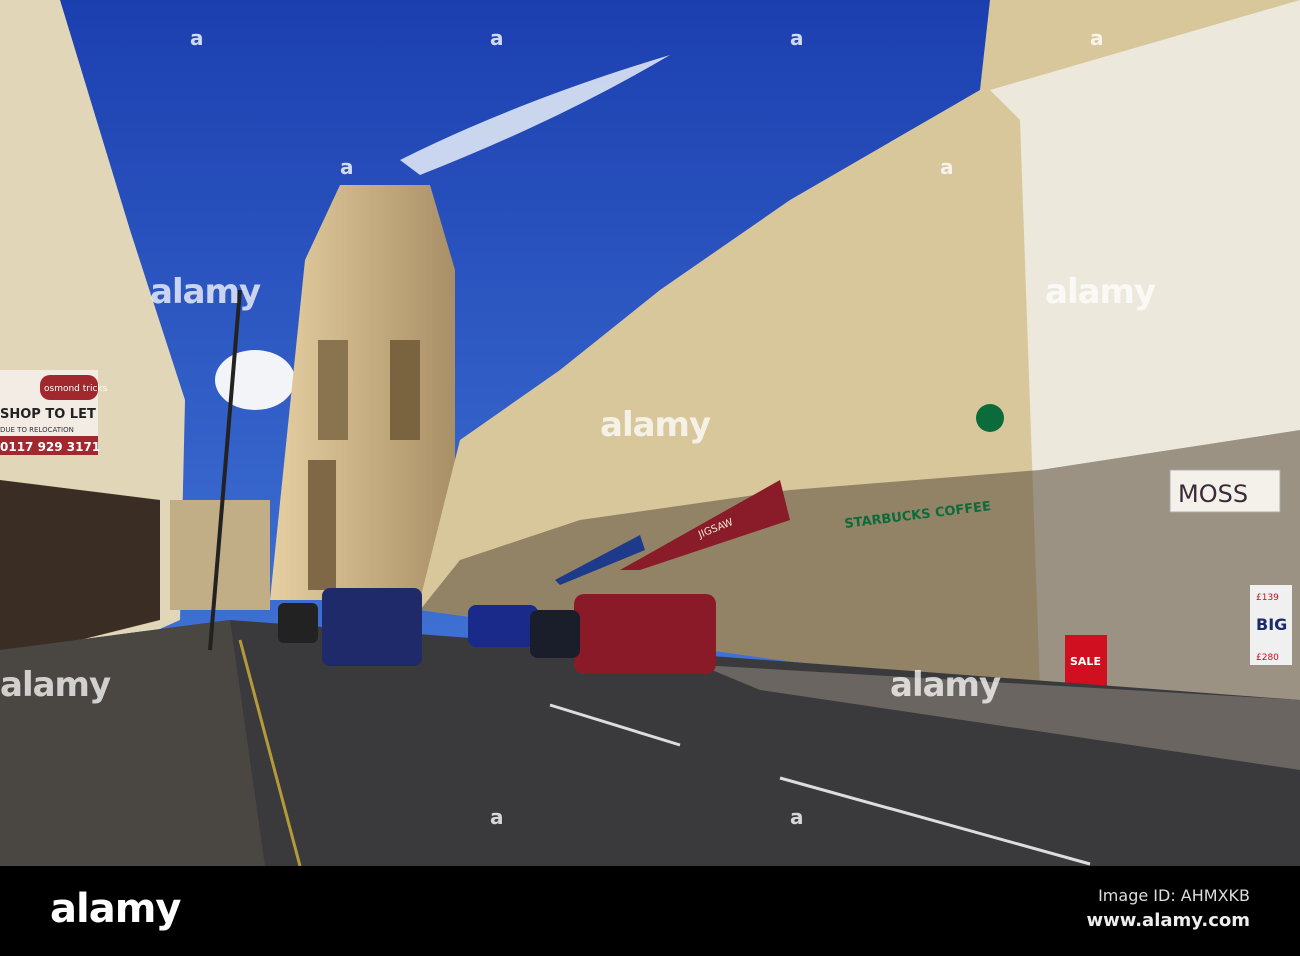 This screenshot has height=956, width=1300. I want to click on sale-board-text: SALE, so click(1085, 661).